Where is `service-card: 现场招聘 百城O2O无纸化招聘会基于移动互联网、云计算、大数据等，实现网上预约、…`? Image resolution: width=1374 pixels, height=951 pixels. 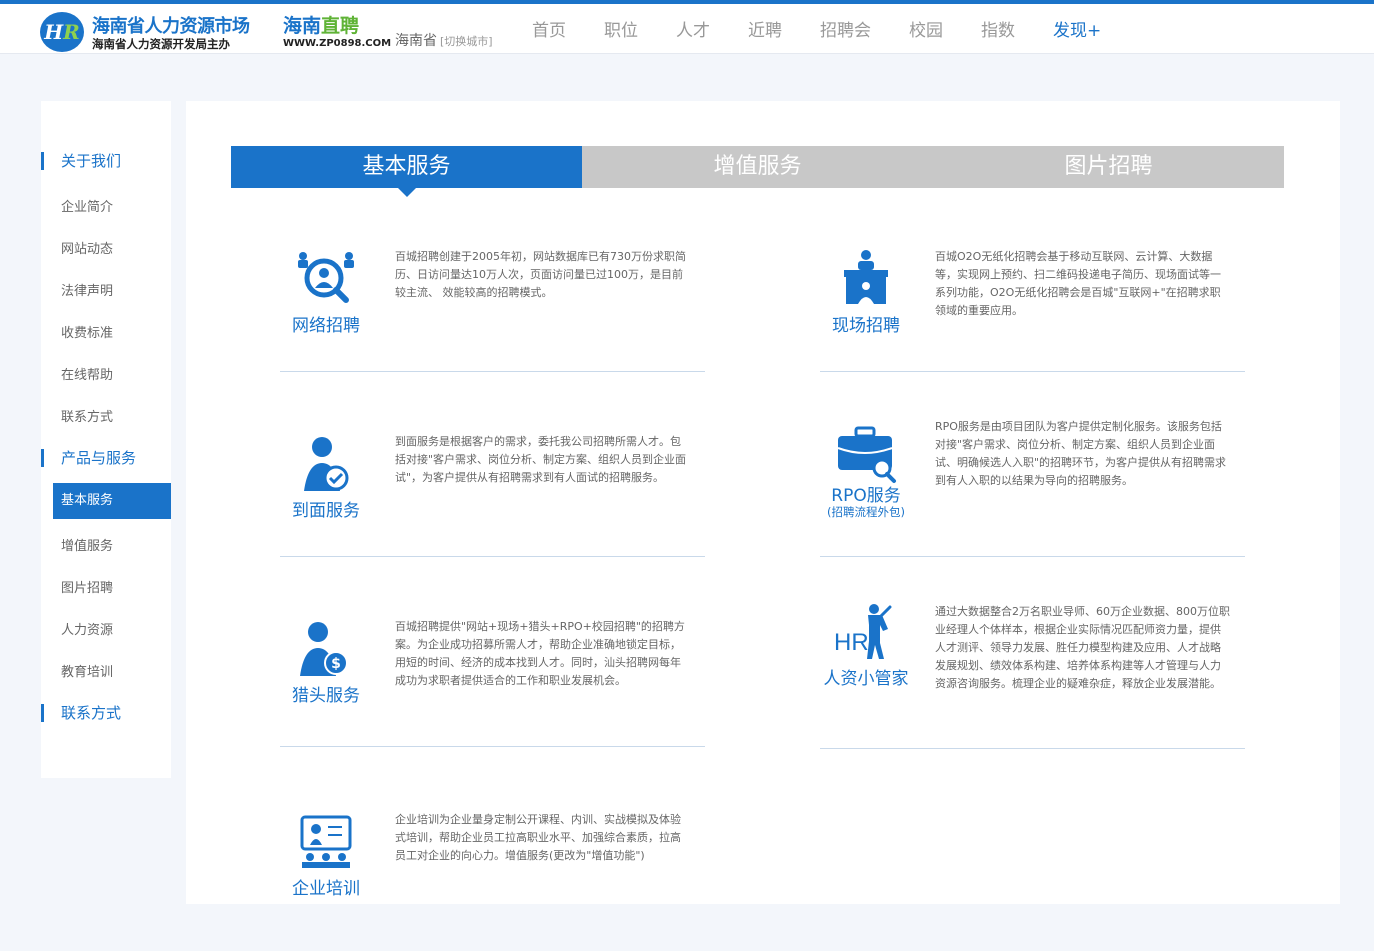 service-card: 现场招聘 百城O2O无纸化招聘会基于移动互联网、云计算、大数据等，实现网上预约、… is located at coordinates (1032, 318).